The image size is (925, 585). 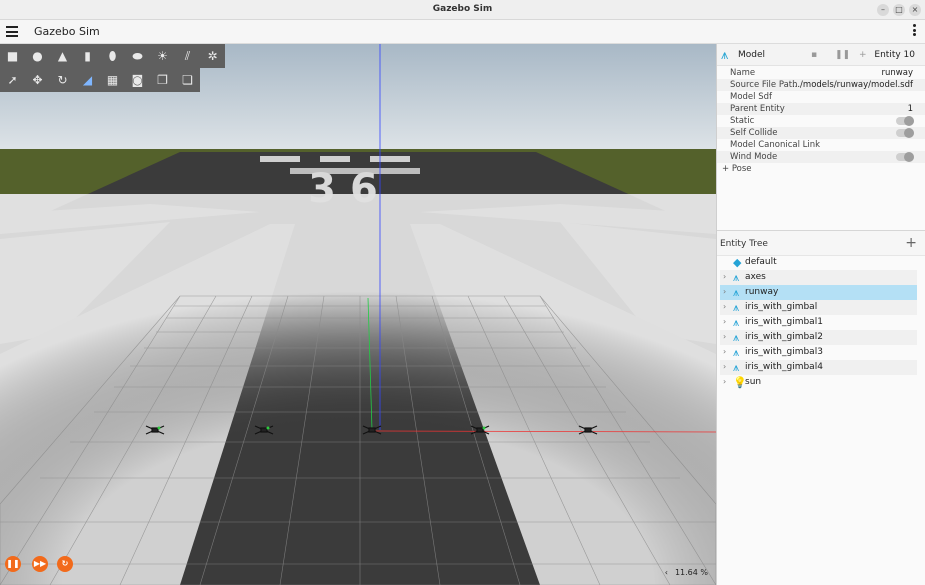 What do you see at coordinates (67, 31) in the screenshot?
I see `app-title: Gazebo Sim` at bounding box center [67, 31].